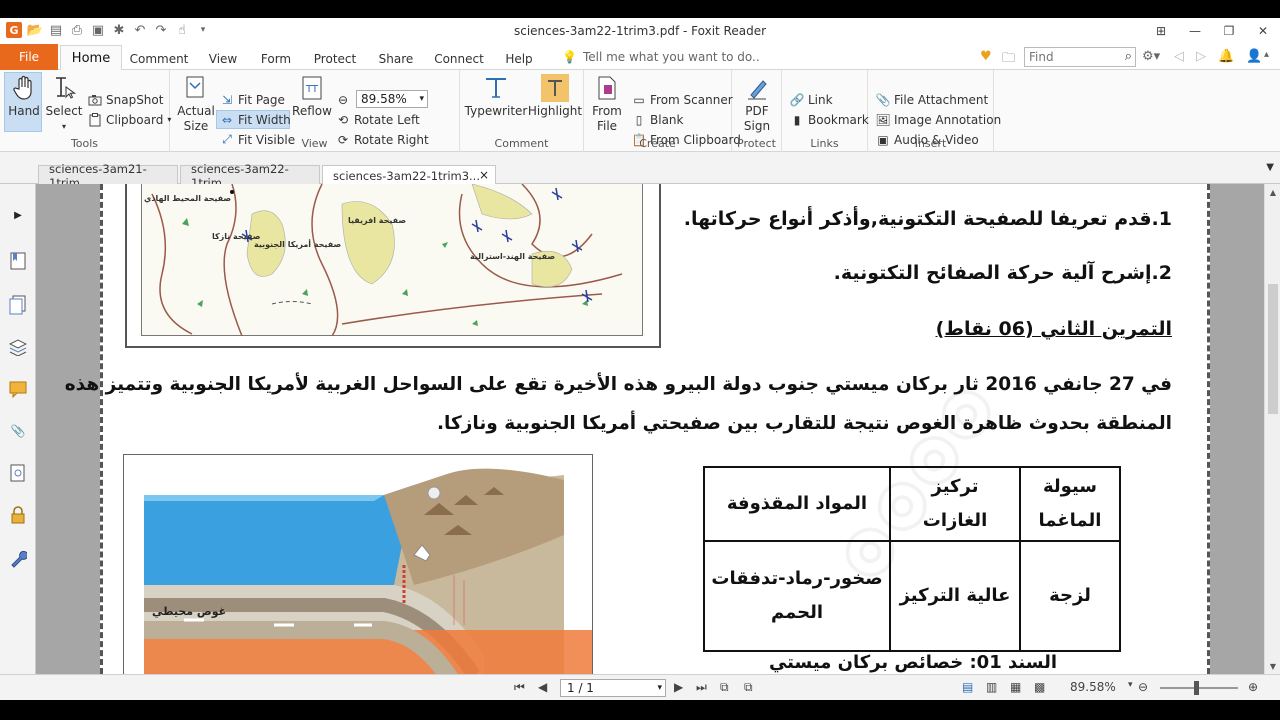 This screenshot has height=720, width=1280. I want to click on search-icon: ⌕, so click(1128, 56).